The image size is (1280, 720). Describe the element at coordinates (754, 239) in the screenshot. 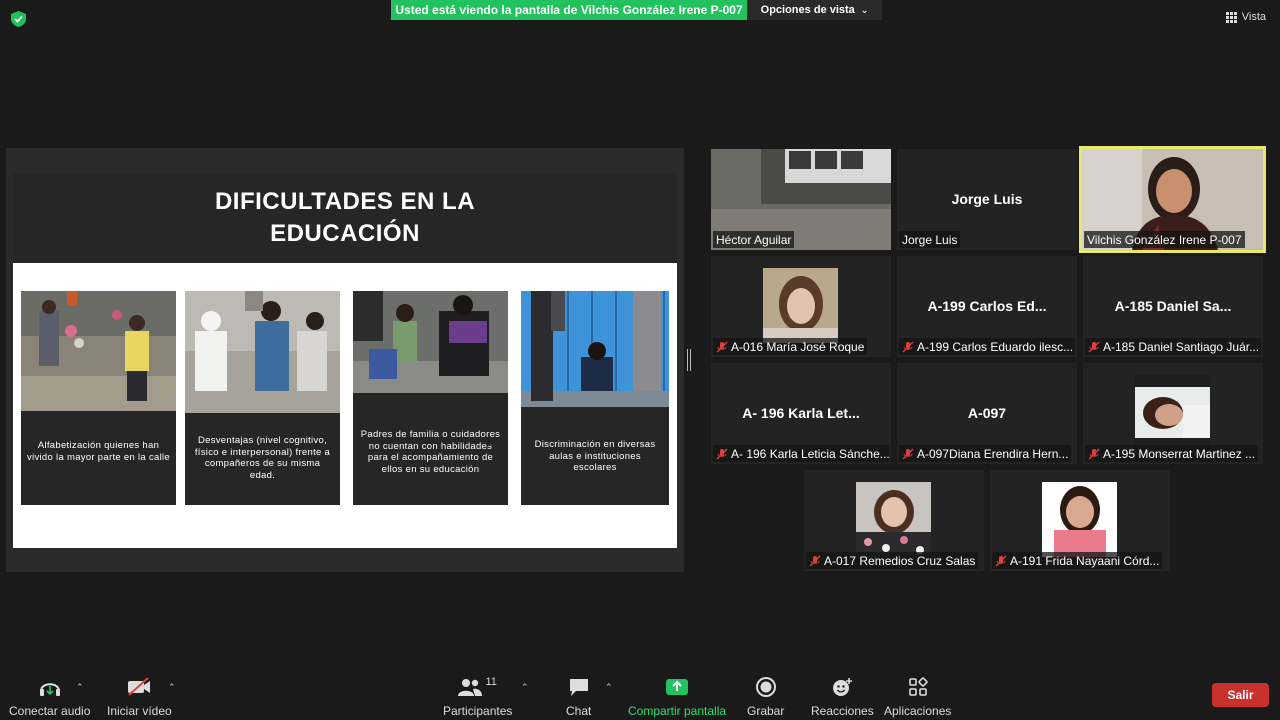

I see `participant-name: Héctor Aguilar` at that location.